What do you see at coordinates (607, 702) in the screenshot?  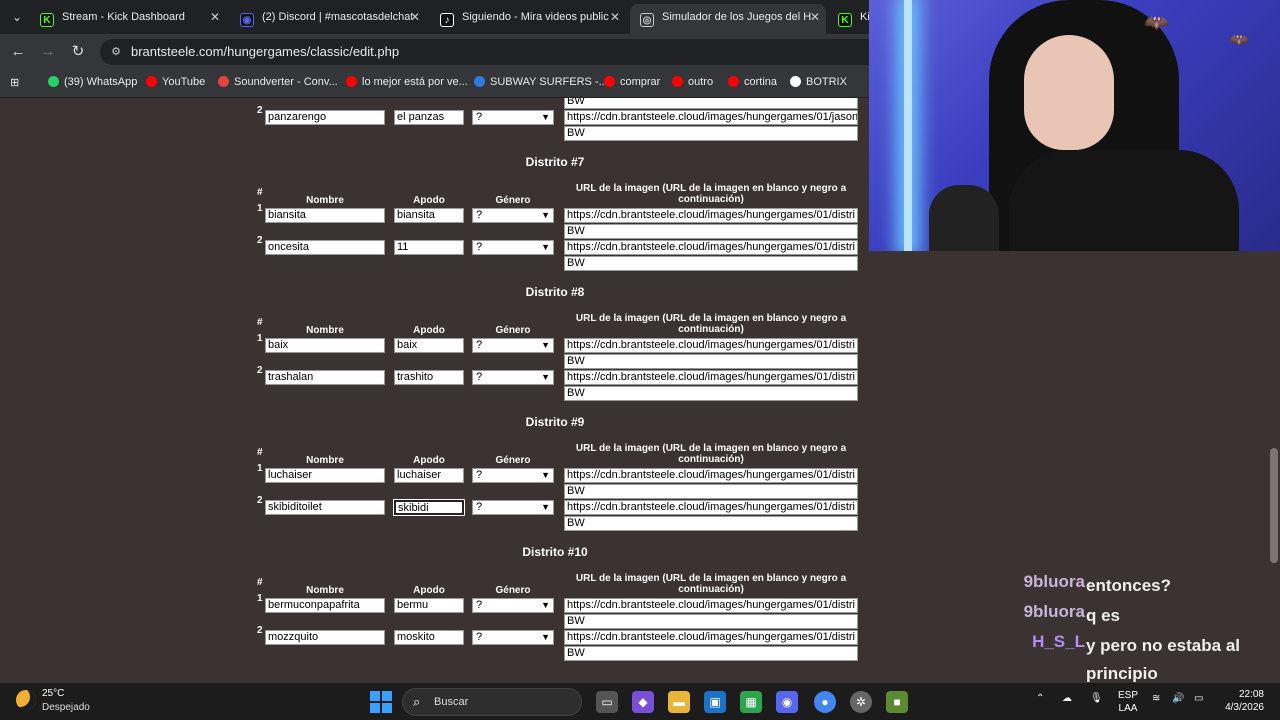 I see `task-view-icon: ▭` at bounding box center [607, 702].